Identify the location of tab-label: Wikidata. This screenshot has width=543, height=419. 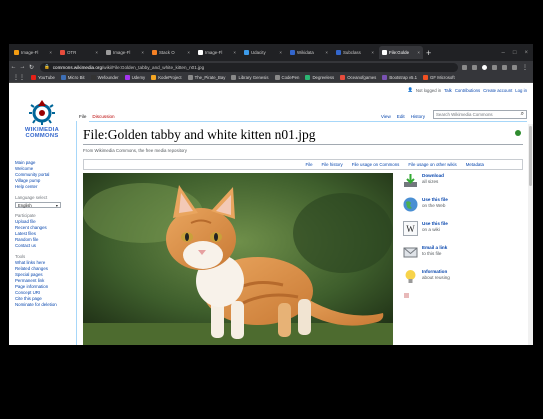
(305, 52).